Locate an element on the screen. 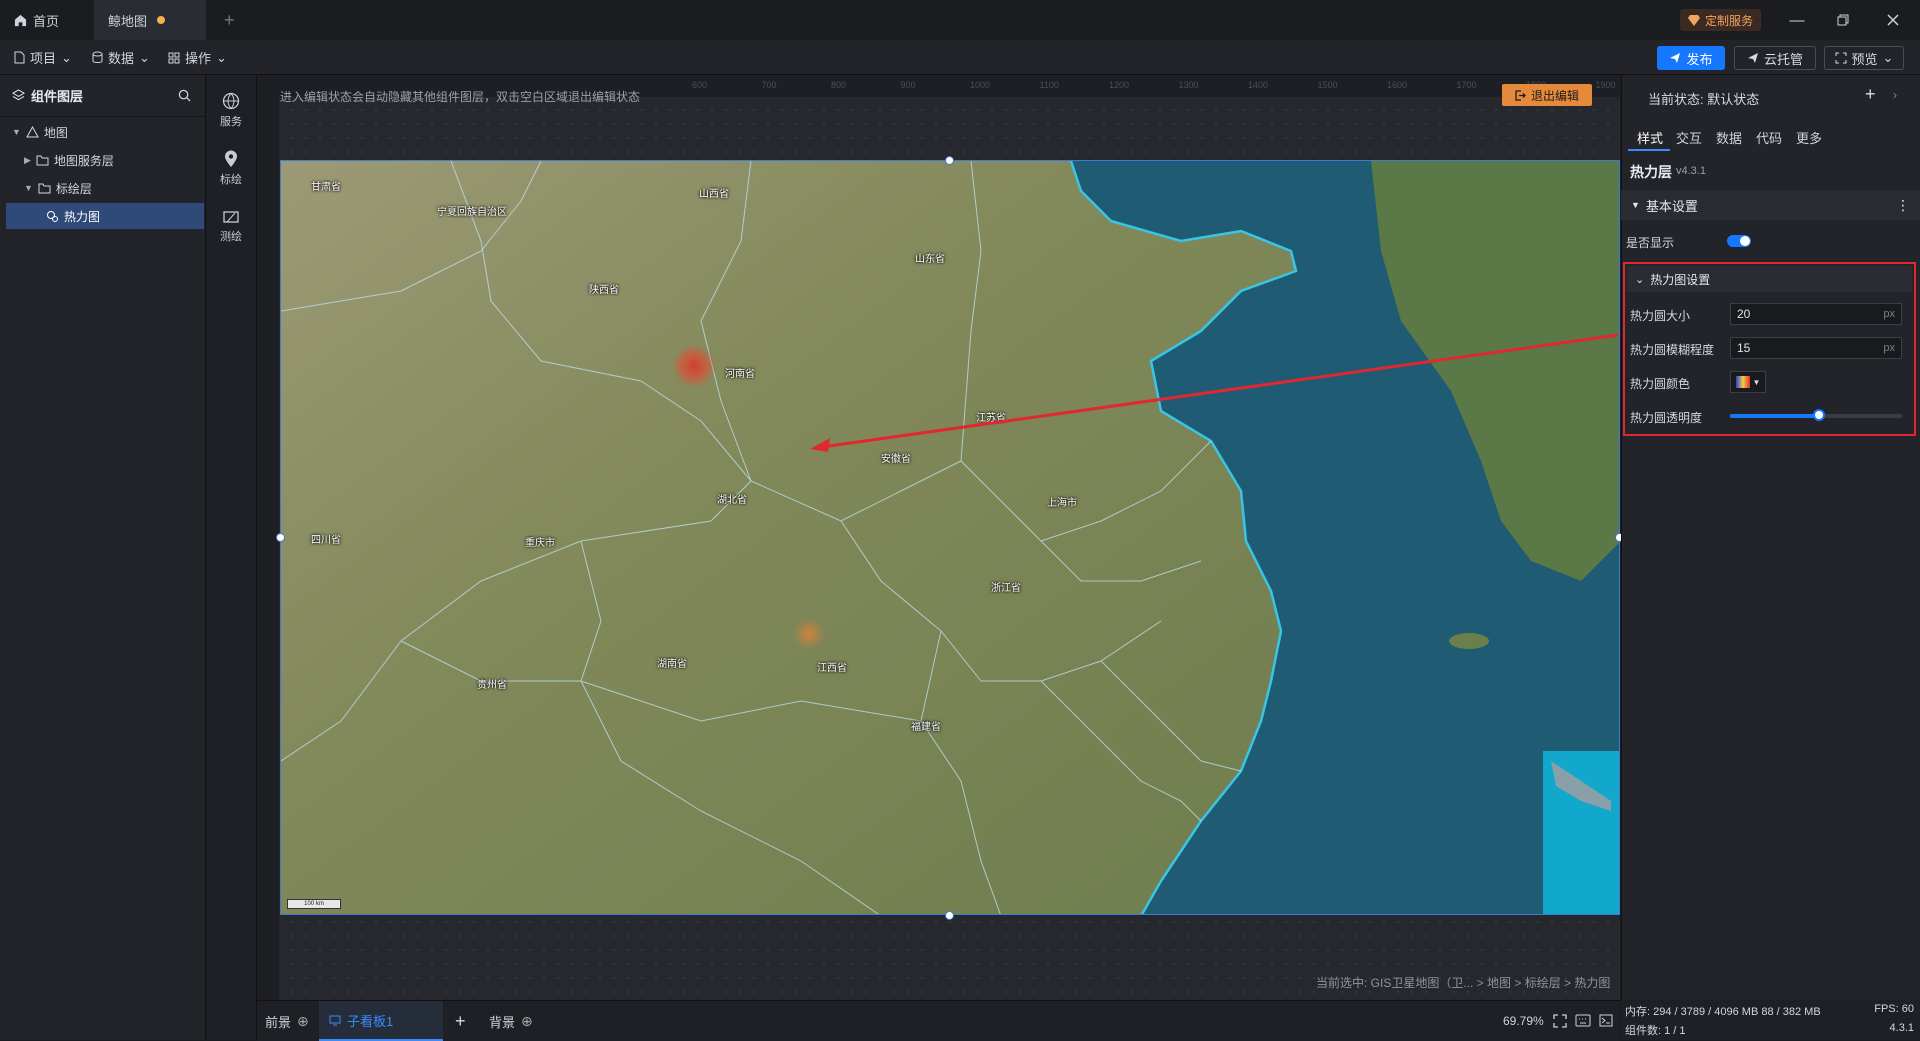  component-count: 组件数: 1 / 1 is located at coordinates (1655, 1031).